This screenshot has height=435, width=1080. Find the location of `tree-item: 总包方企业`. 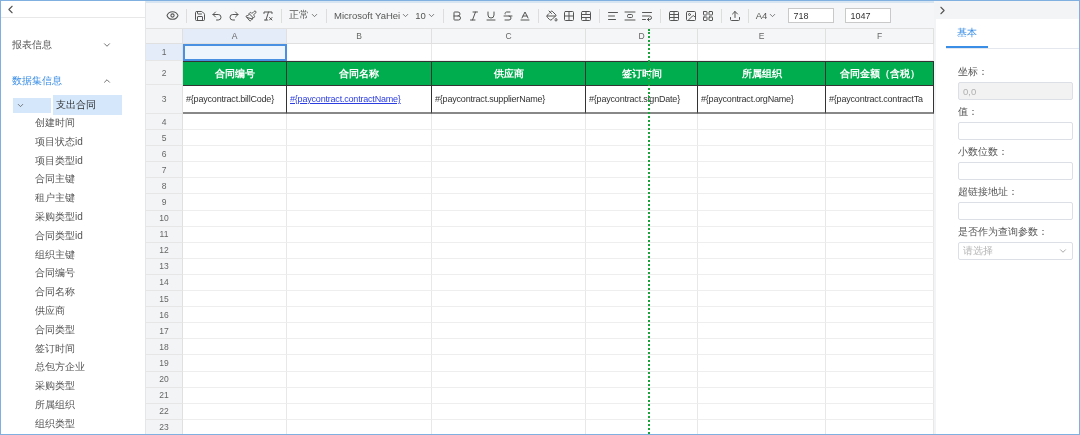

tree-item: 总包方企业 is located at coordinates (60, 367).